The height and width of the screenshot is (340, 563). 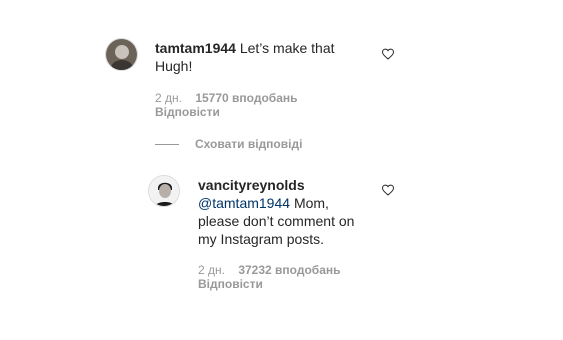 I want to click on reply-mention: @tamtam1944, so click(x=244, y=203).